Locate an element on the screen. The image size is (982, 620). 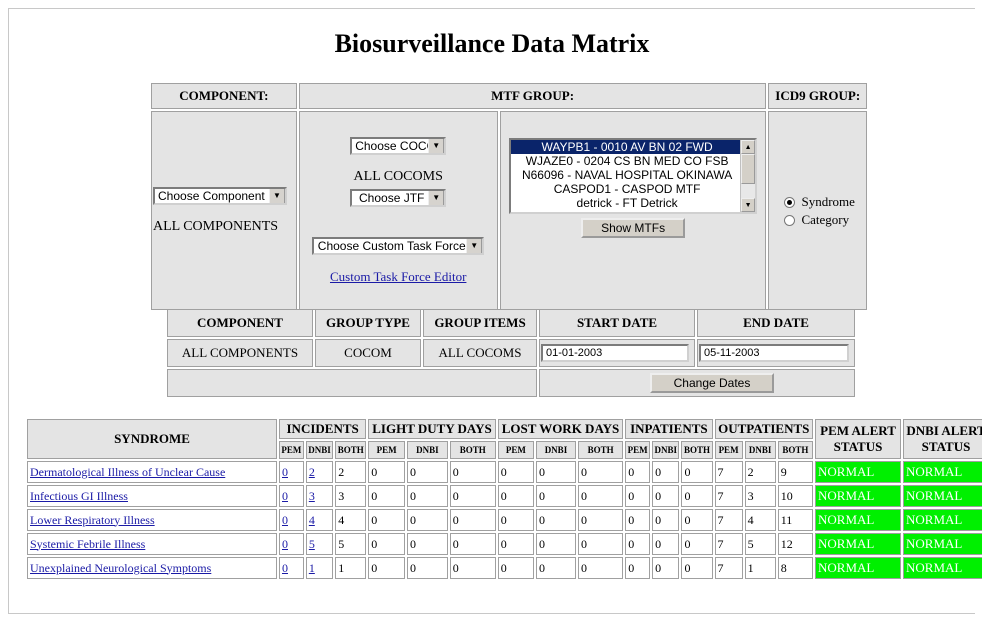
count-cell: 3 is located at coordinates (351, 496).